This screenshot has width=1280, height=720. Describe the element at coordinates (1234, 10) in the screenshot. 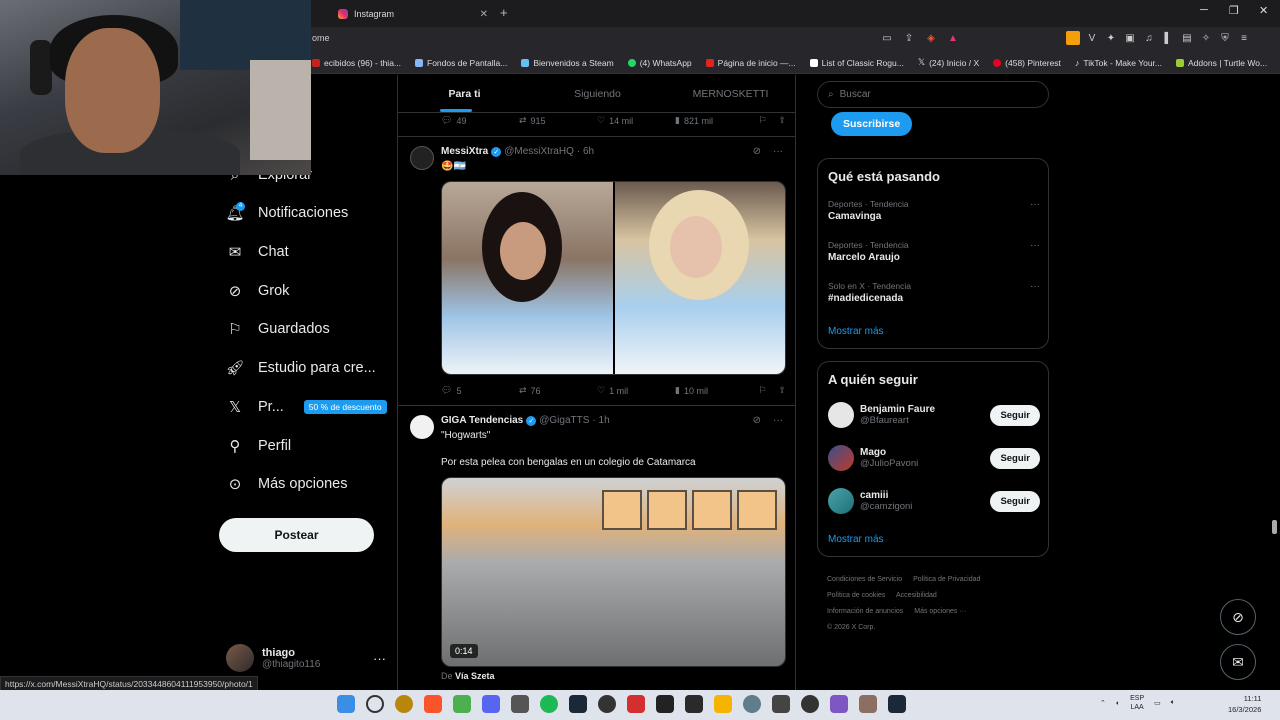

I see `restore-icon: ❐` at that location.